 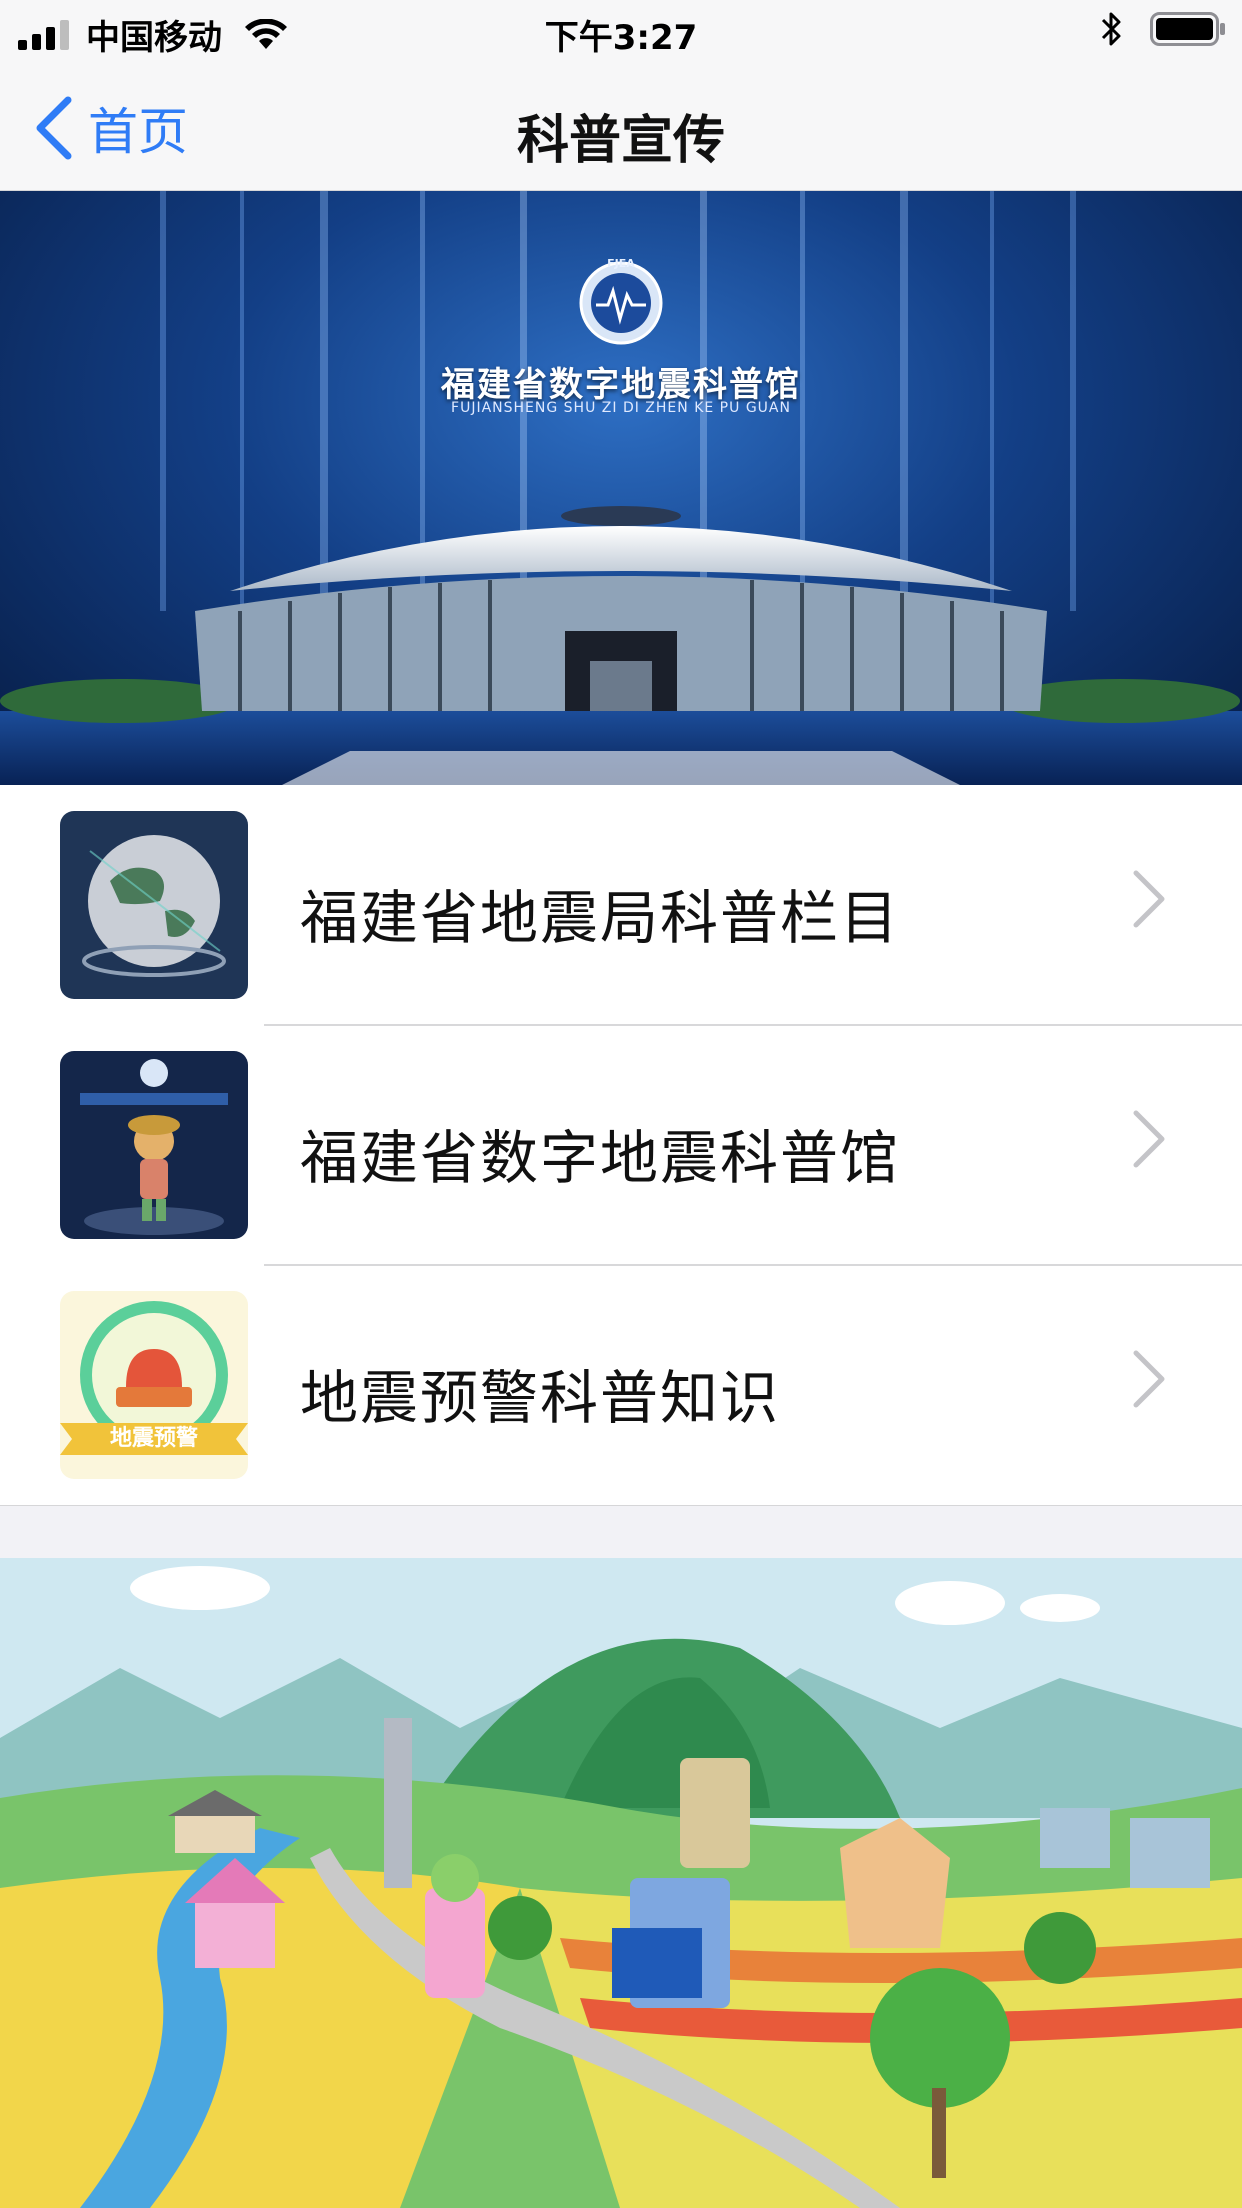 I want to click on list-item-label: 福建省地震局科普栏目, so click(x=600, y=918).